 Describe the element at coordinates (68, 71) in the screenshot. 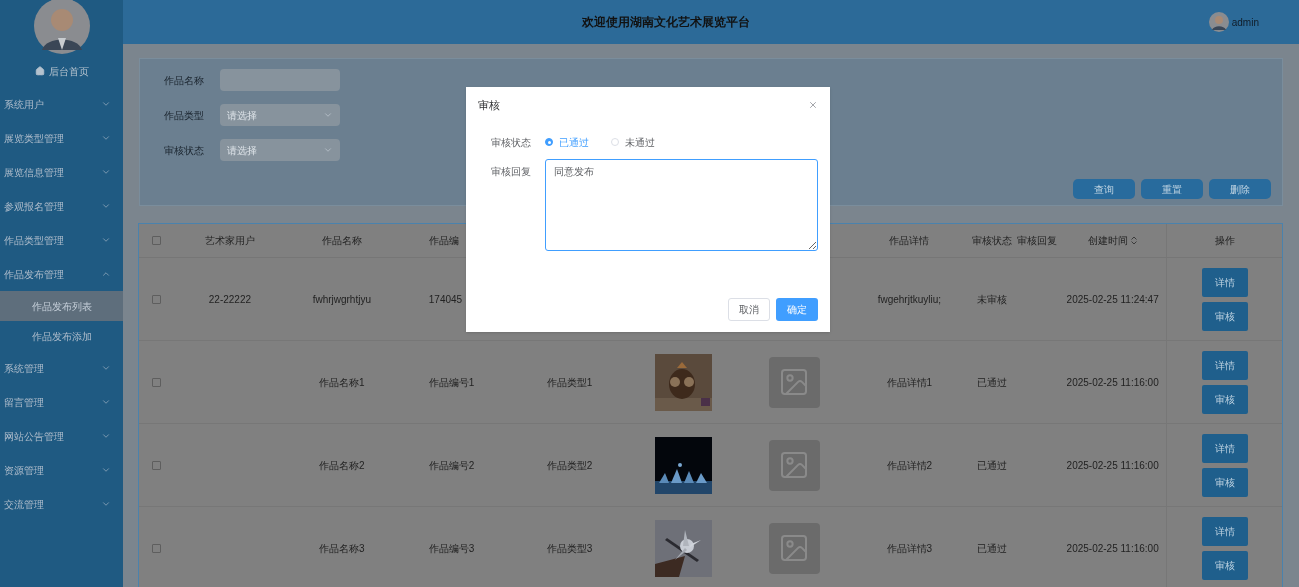

I see `home-link: 后台首页` at that location.